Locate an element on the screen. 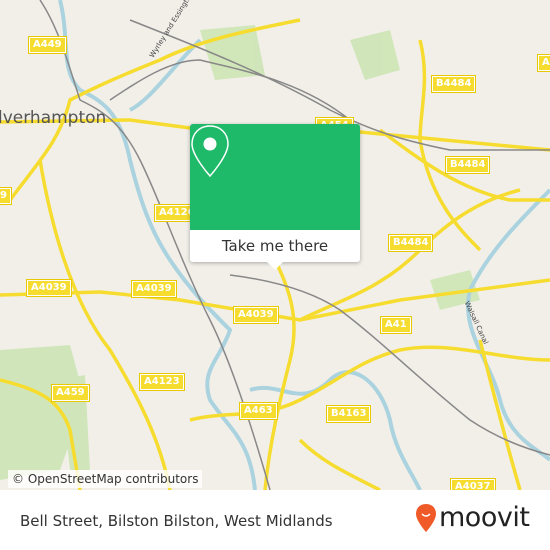 The height and width of the screenshot is (550, 550). moovit-logo: moovit is located at coordinates (472, 517).